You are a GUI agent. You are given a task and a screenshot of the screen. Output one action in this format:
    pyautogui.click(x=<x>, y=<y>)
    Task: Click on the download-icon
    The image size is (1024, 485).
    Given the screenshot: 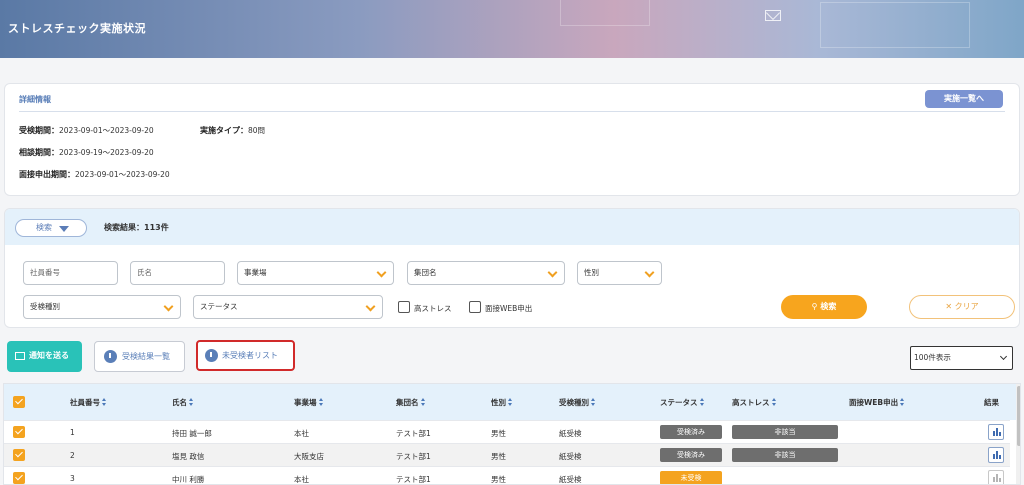 What is the action you would take?
    pyautogui.click(x=110, y=356)
    